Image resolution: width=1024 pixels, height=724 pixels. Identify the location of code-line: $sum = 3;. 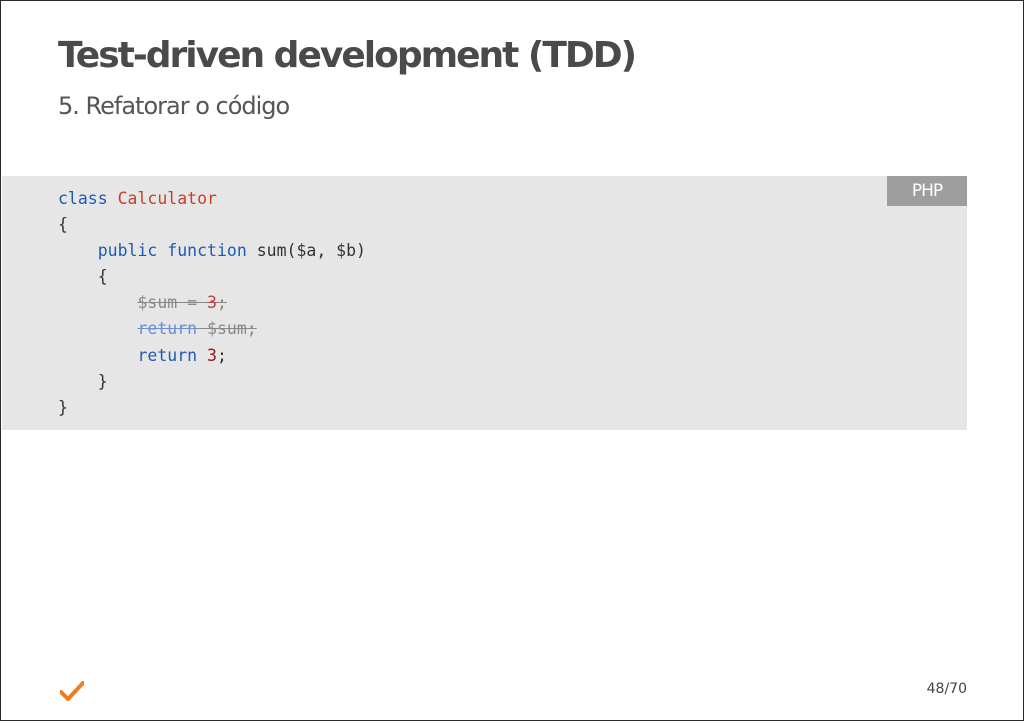
(212, 303).